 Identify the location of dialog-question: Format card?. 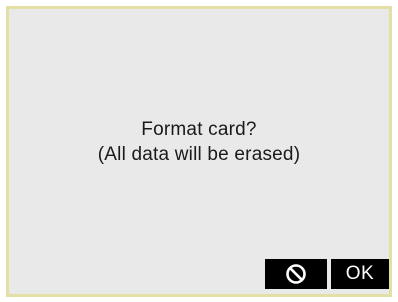
(199, 129).